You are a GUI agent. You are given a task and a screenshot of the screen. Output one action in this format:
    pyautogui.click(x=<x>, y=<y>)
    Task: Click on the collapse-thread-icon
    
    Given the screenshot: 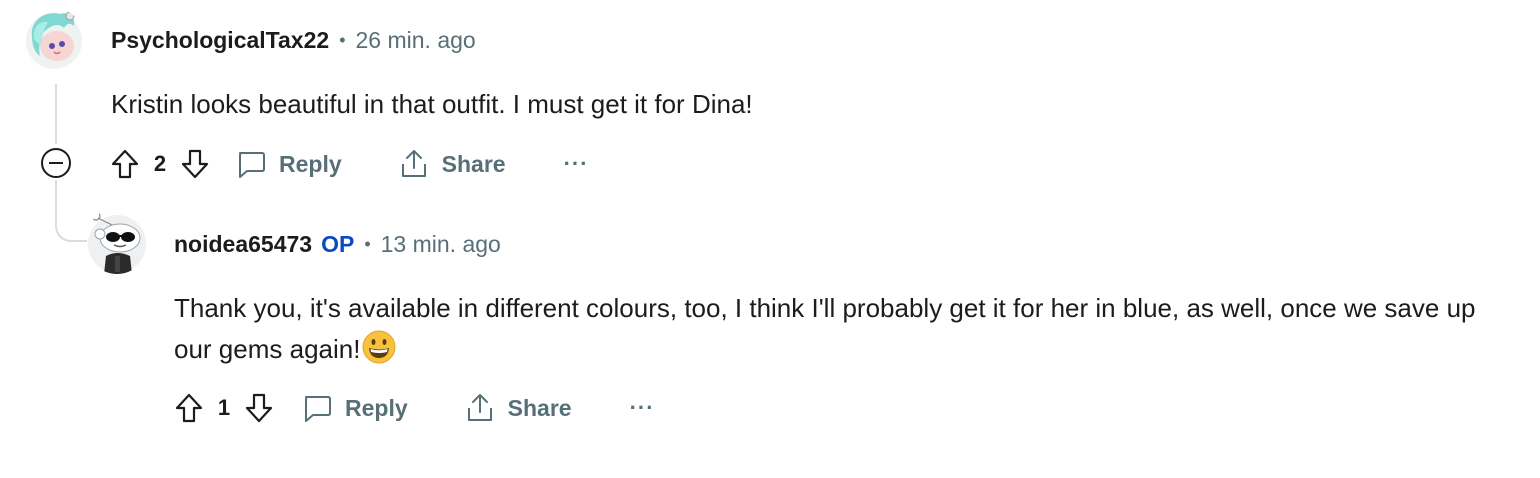 What is the action you would take?
    pyautogui.click(x=56, y=163)
    